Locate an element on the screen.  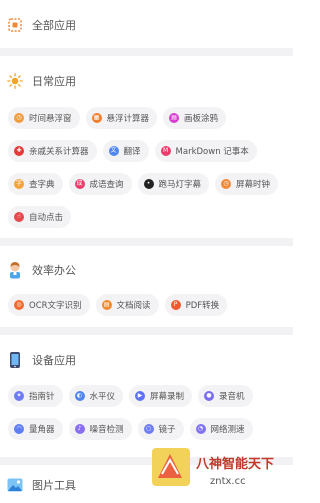
app-ocr: ◎ OCR文字识别 is located at coordinates (49, 305).